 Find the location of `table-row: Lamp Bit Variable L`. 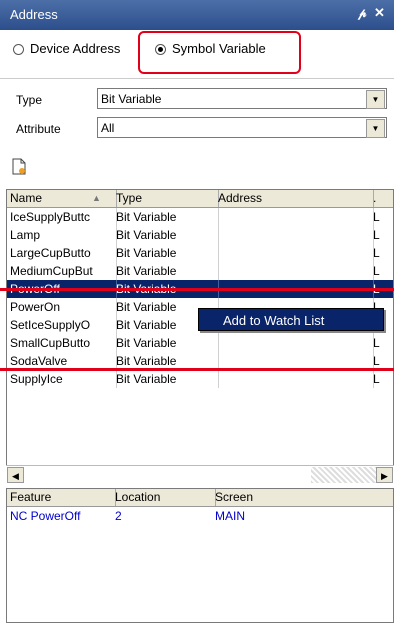

table-row: Lamp Bit Variable L is located at coordinates (200, 235).